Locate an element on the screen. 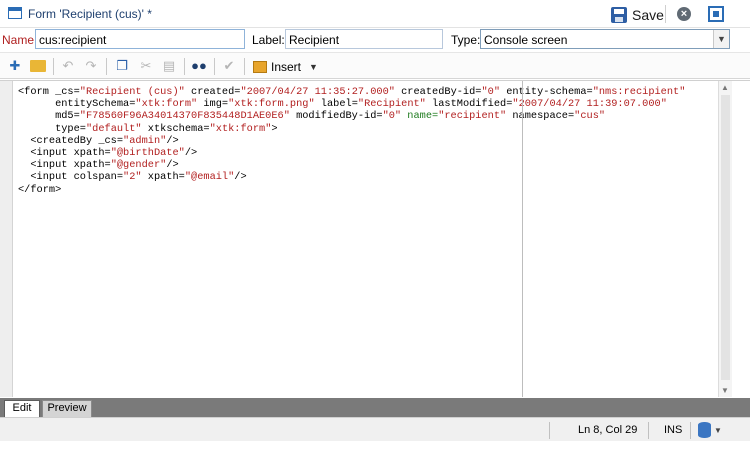  save-button: Save is located at coordinates (637, 14).